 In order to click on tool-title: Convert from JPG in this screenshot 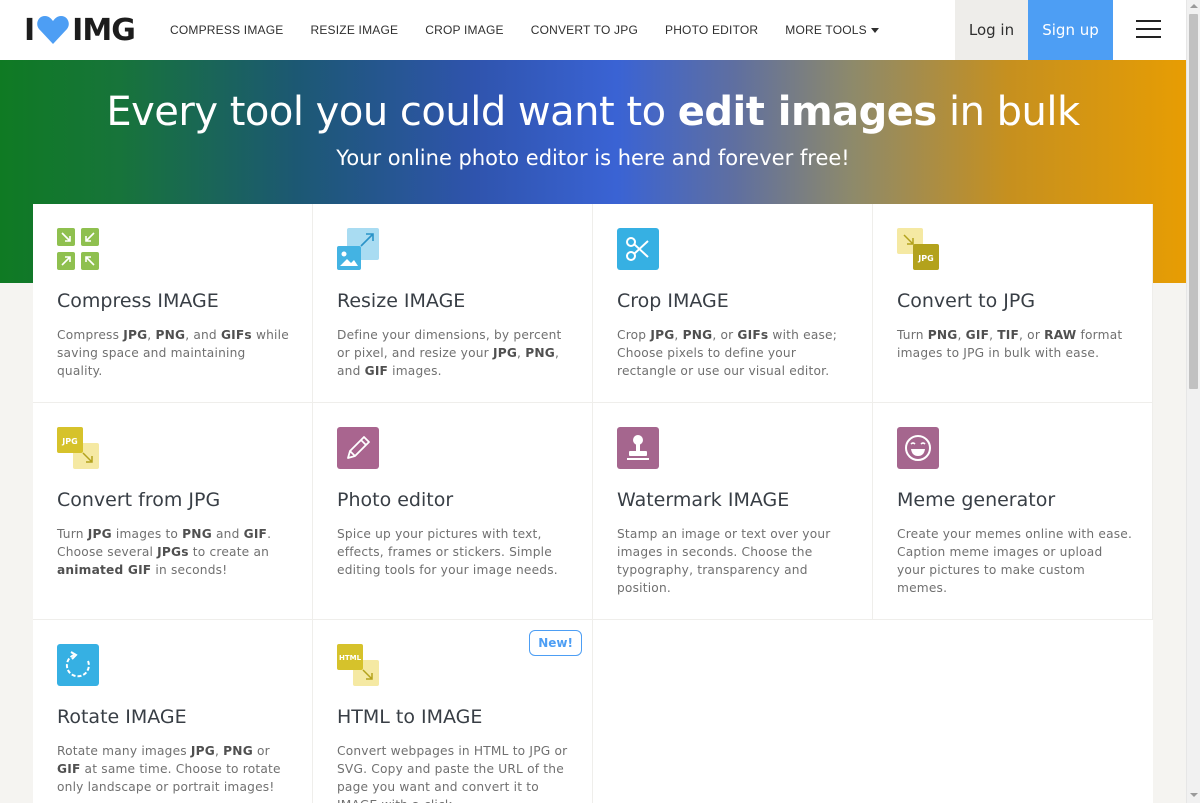, I will do `click(139, 500)`.